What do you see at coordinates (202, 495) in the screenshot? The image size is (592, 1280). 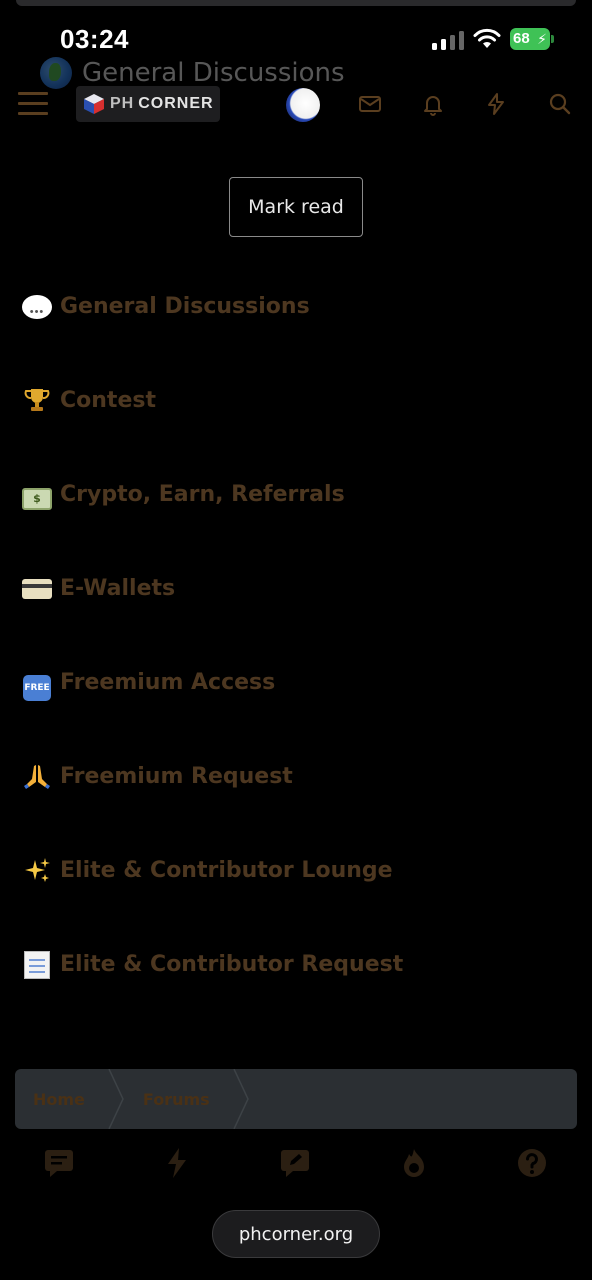 I see `forum-title: Crypto, Earn, Referrals` at bounding box center [202, 495].